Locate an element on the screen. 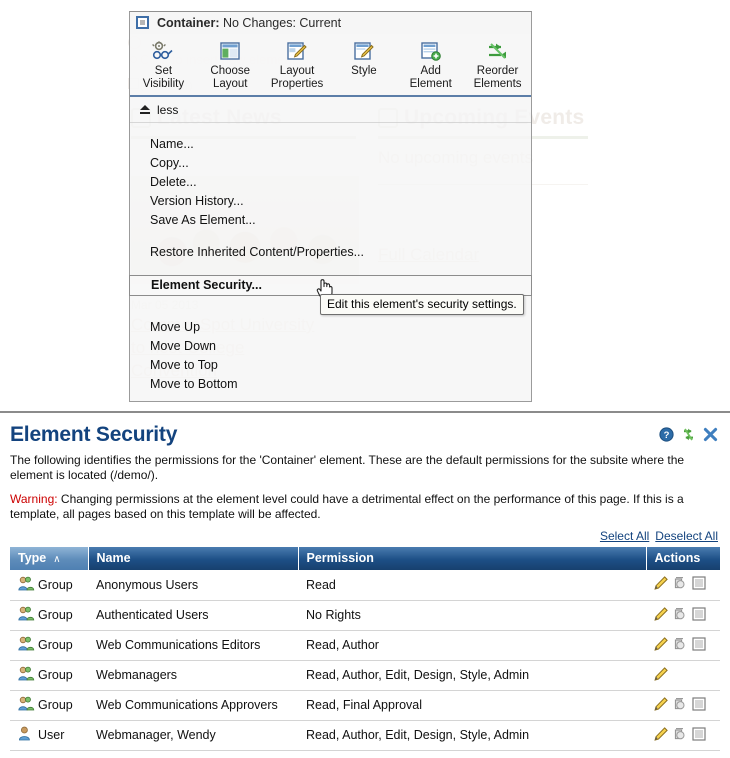 This screenshot has width=730, height=758. toolbar-label: Elements is located at coordinates (497, 84).